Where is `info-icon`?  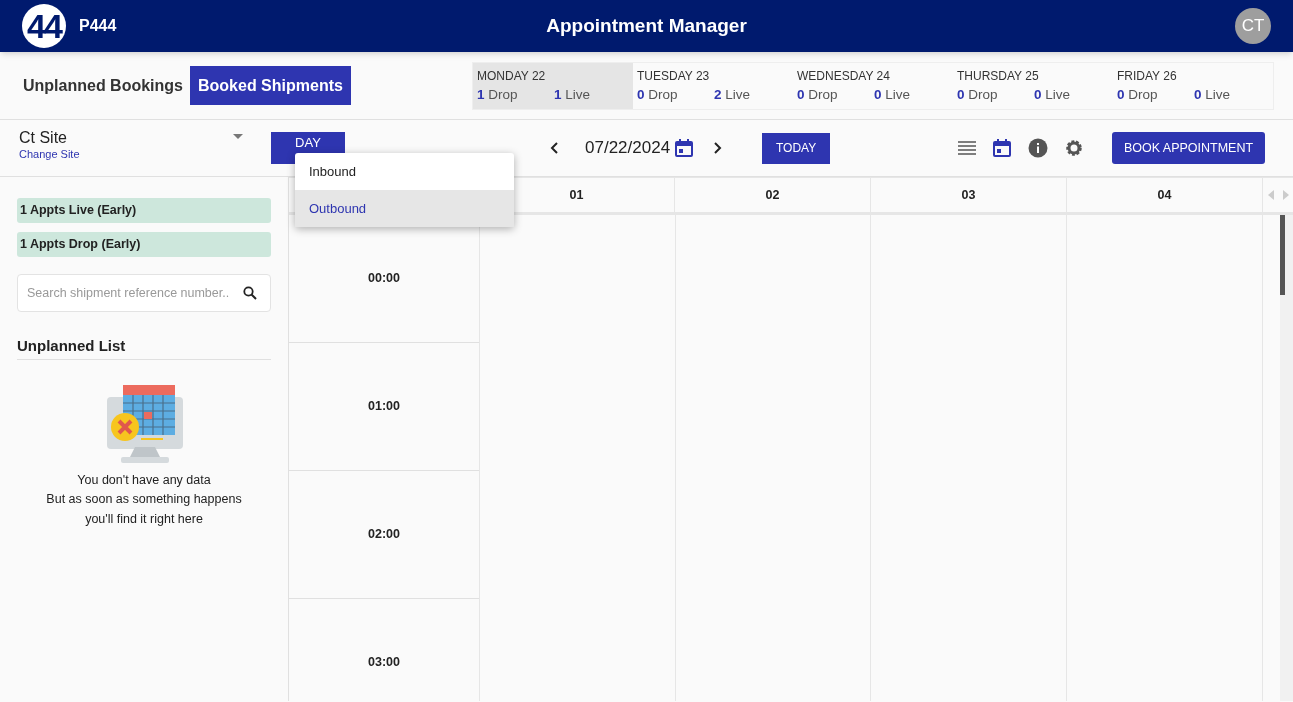 info-icon is located at coordinates (1038, 148).